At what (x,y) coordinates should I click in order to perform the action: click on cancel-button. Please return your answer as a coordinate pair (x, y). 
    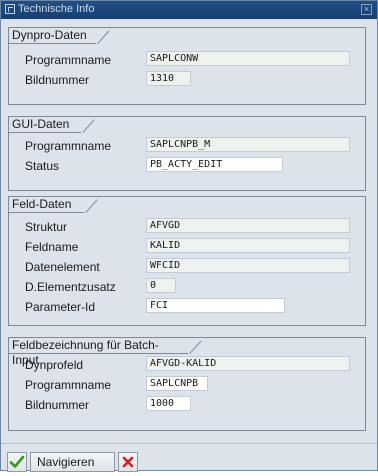
    Looking at the image, I should click on (128, 462).